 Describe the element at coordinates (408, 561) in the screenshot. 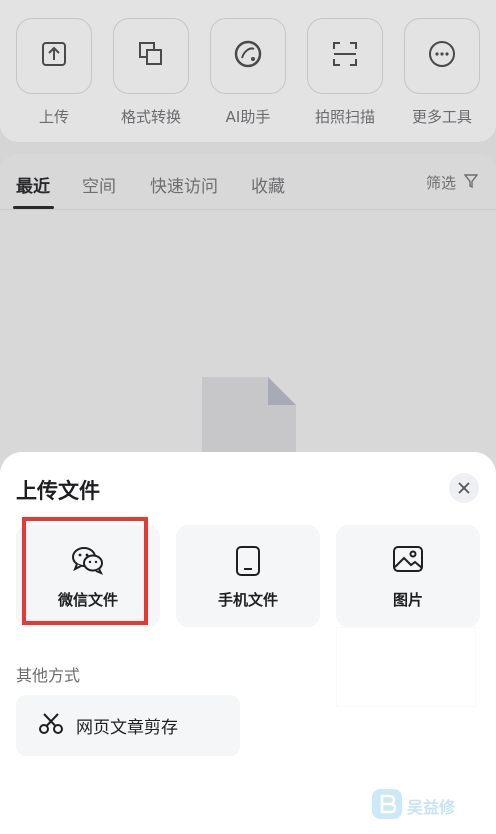

I see `image-icon` at that location.